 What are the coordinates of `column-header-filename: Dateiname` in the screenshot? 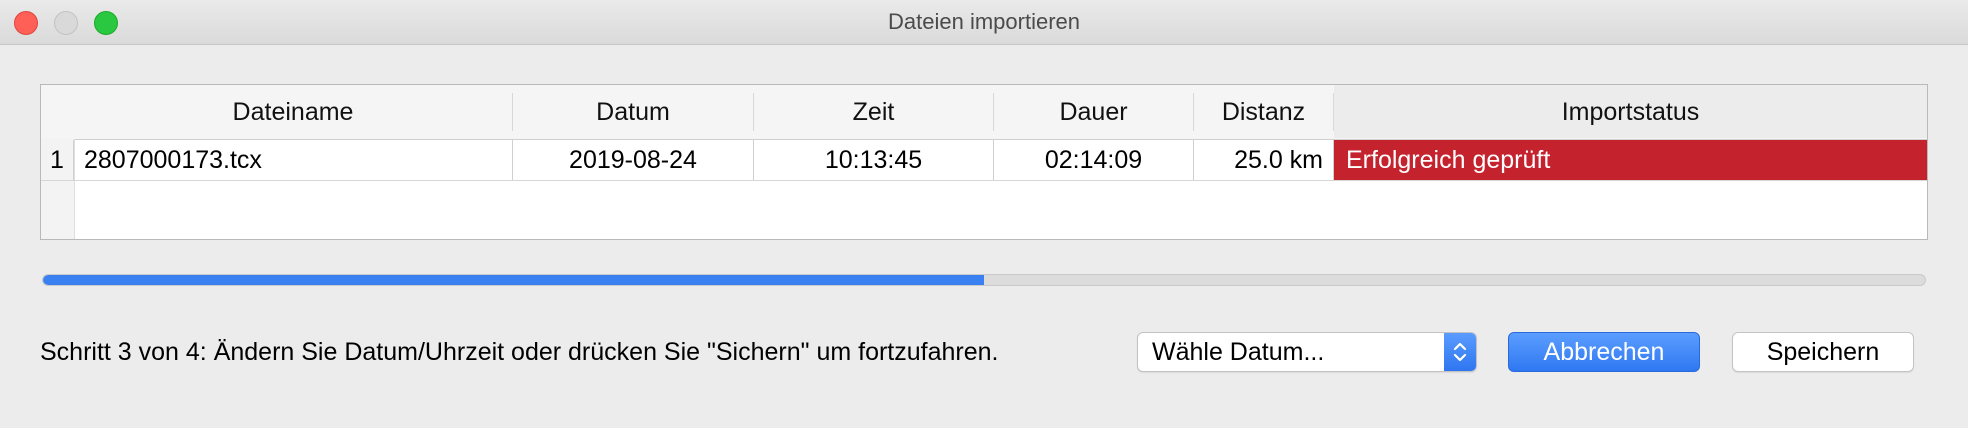 It's located at (293, 112).